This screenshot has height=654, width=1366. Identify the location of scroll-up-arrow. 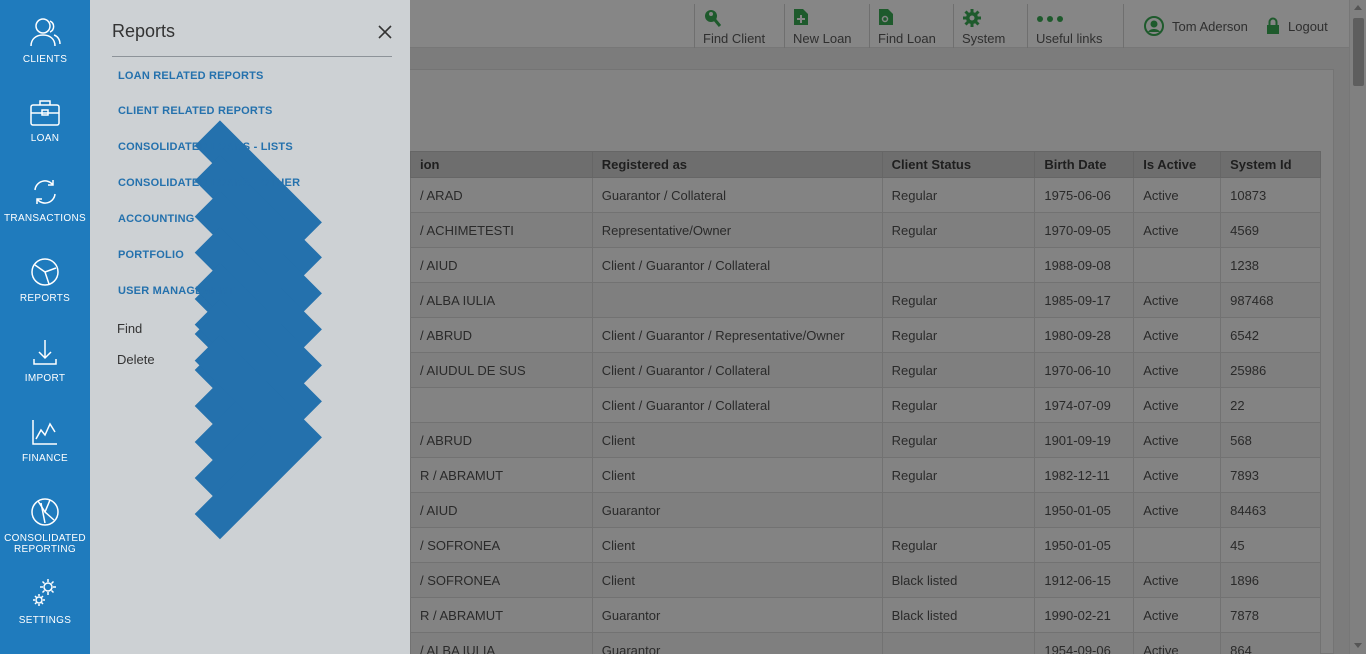
(1358, 7).